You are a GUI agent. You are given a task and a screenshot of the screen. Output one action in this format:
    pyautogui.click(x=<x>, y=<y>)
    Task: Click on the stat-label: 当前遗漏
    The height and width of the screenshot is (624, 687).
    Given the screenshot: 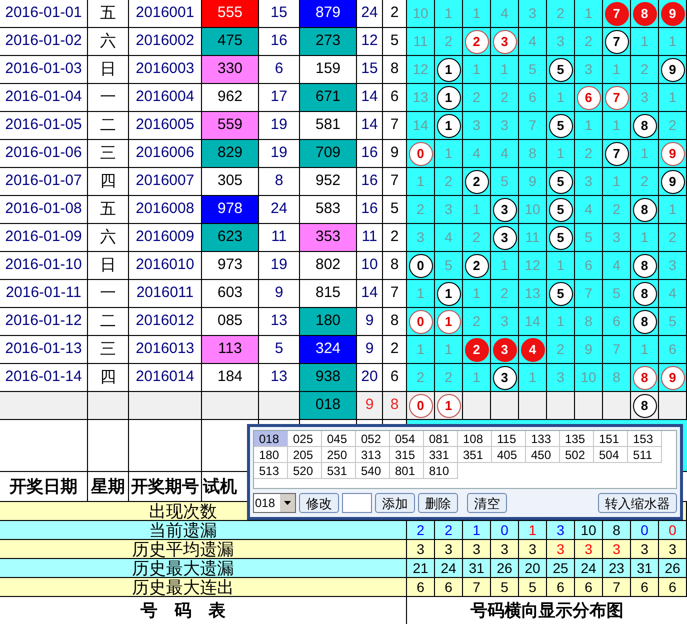 What is the action you would take?
    pyautogui.click(x=183, y=530)
    